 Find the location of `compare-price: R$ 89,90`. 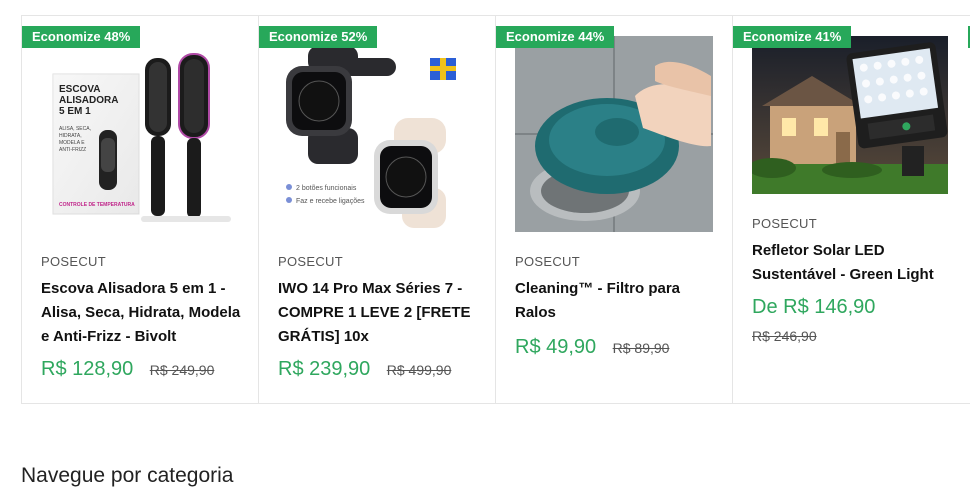

compare-price: R$ 89,90 is located at coordinates (641, 348).